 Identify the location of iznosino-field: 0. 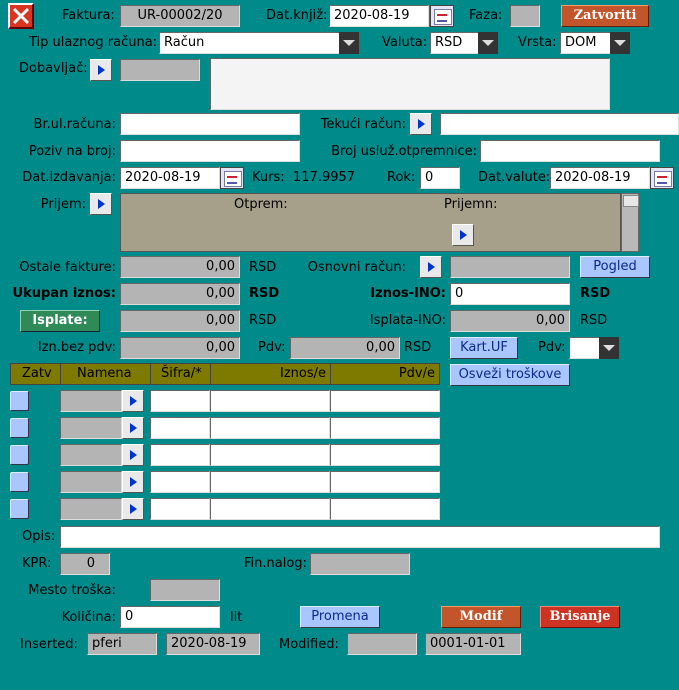
(510, 294).